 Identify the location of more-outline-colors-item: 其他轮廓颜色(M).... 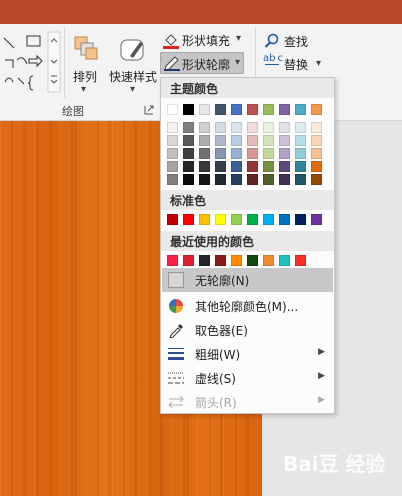
(247, 306).